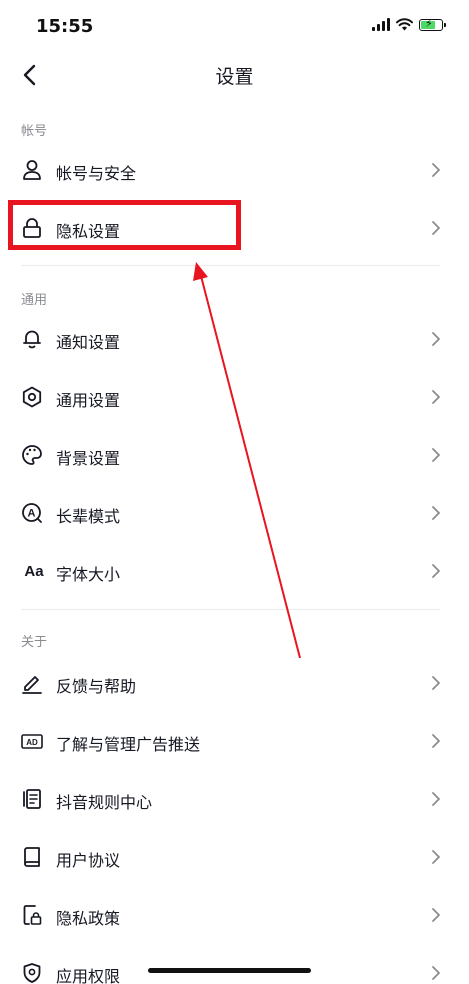  Describe the element at coordinates (404, 24) in the screenshot. I see `wifi-icon` at that location.